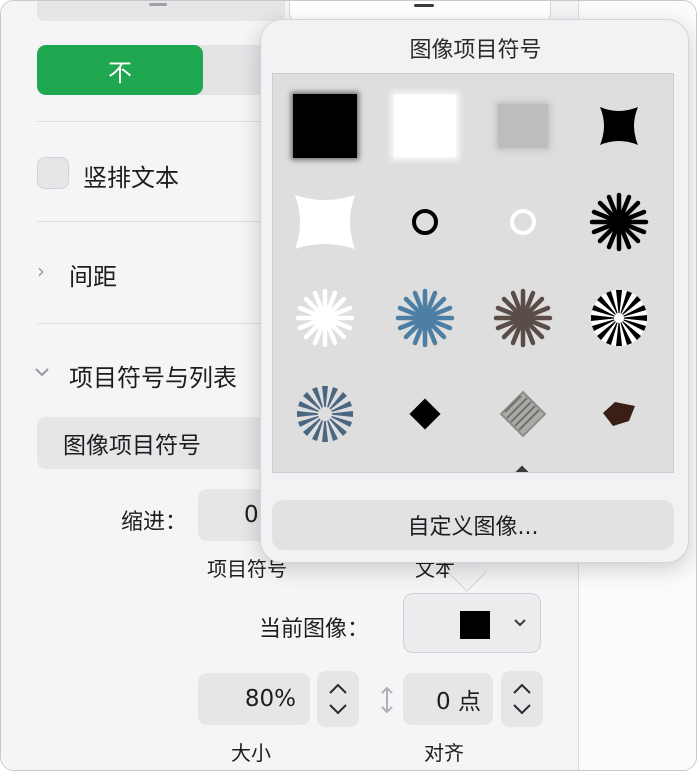 The height and width of the screenshot is (771, 697). Describe the element at coordinates (53, 173) in the screenshot. I see `vertical-text-checkbox` at that location.